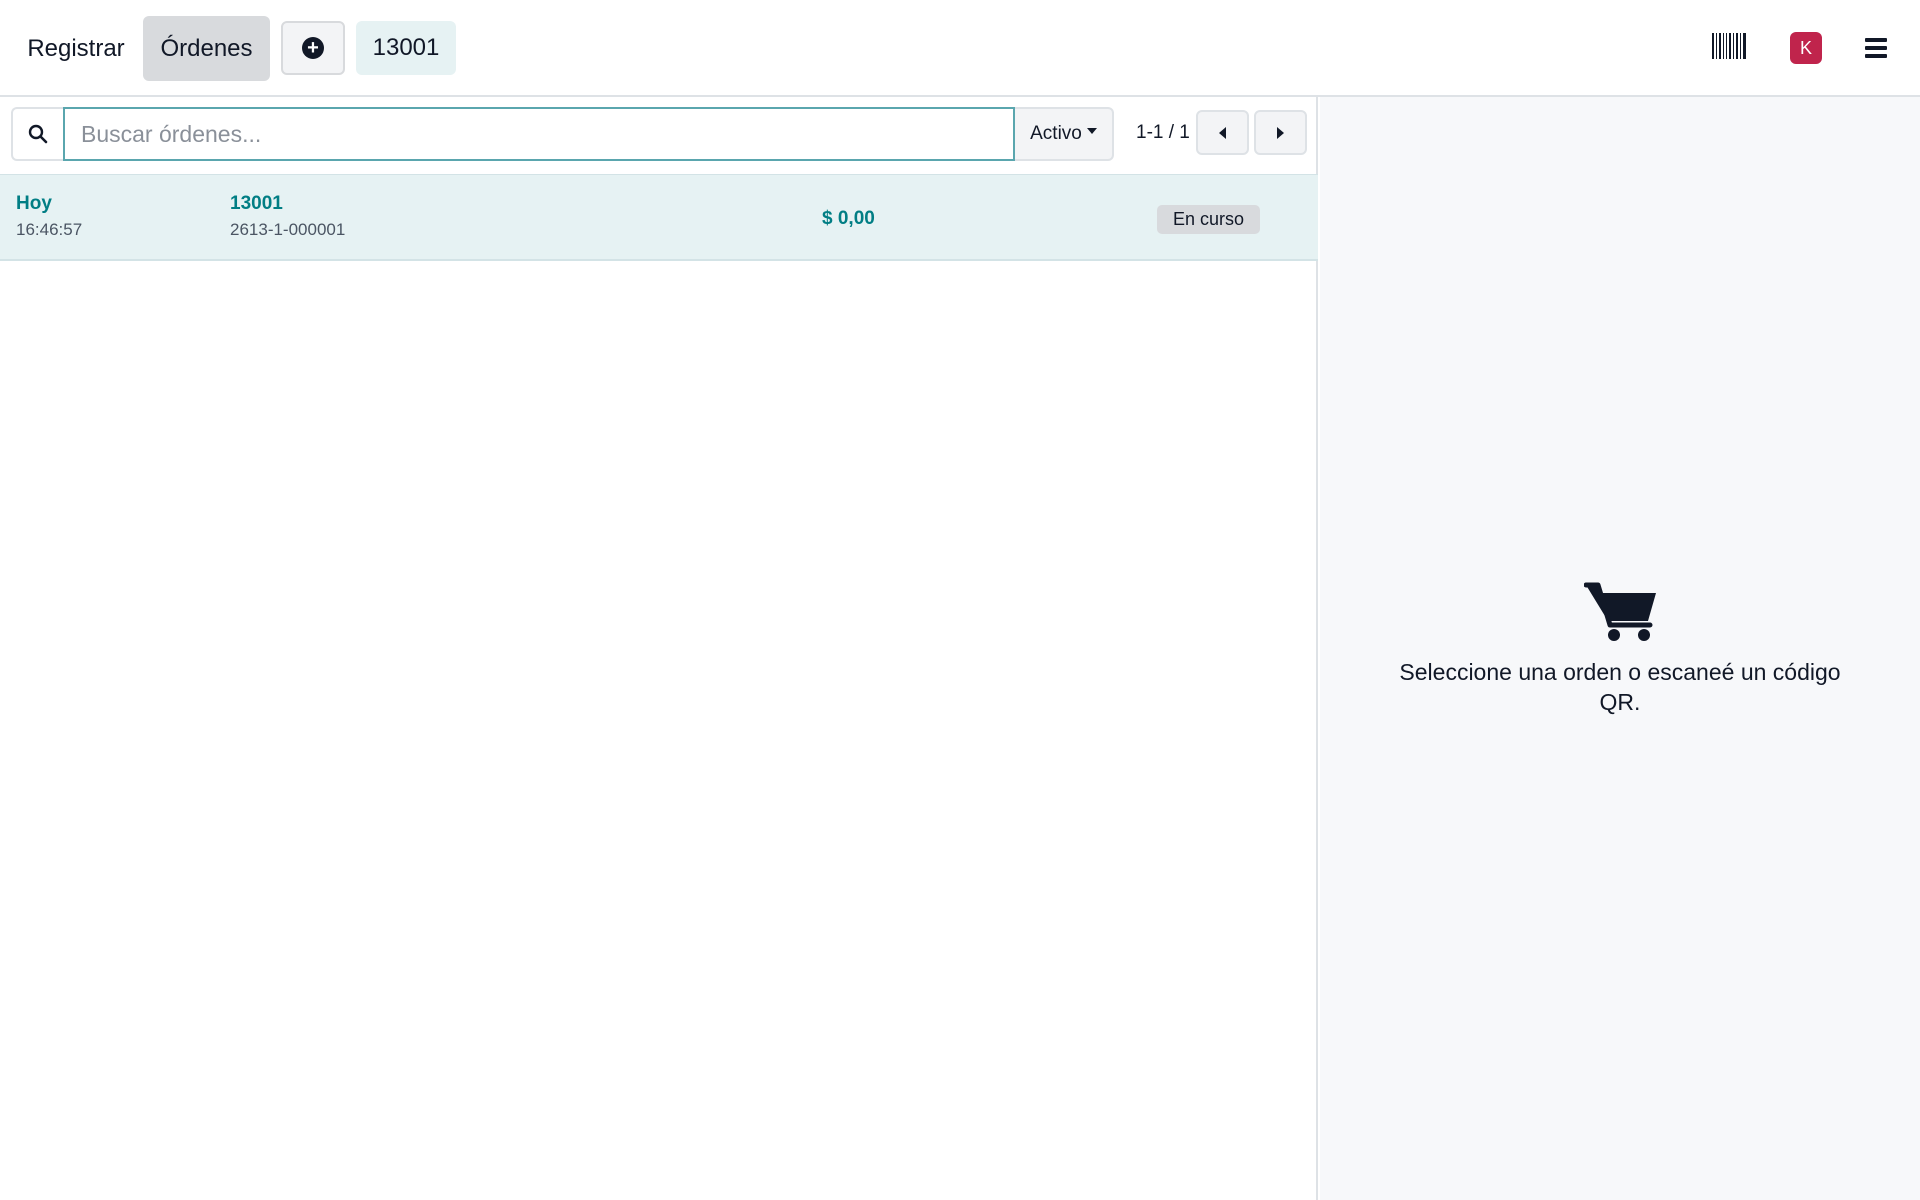 This screenshot has width=1920, height=1200. What do you see at coordinates (406, 48) in the screenshot?
I see `active-order-tab: 13001` at bounding box center [406, 48].